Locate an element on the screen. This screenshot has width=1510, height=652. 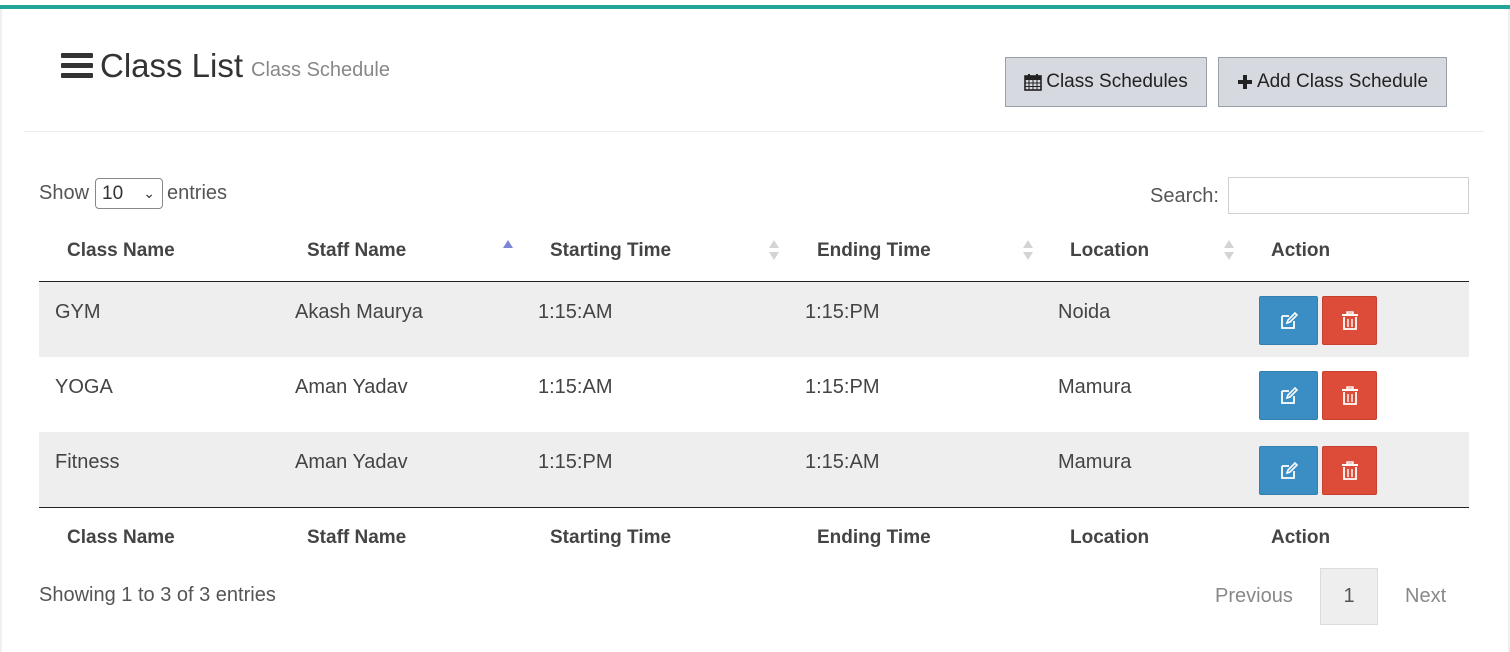
top-accent-bar is located at coordinates (755, 4).